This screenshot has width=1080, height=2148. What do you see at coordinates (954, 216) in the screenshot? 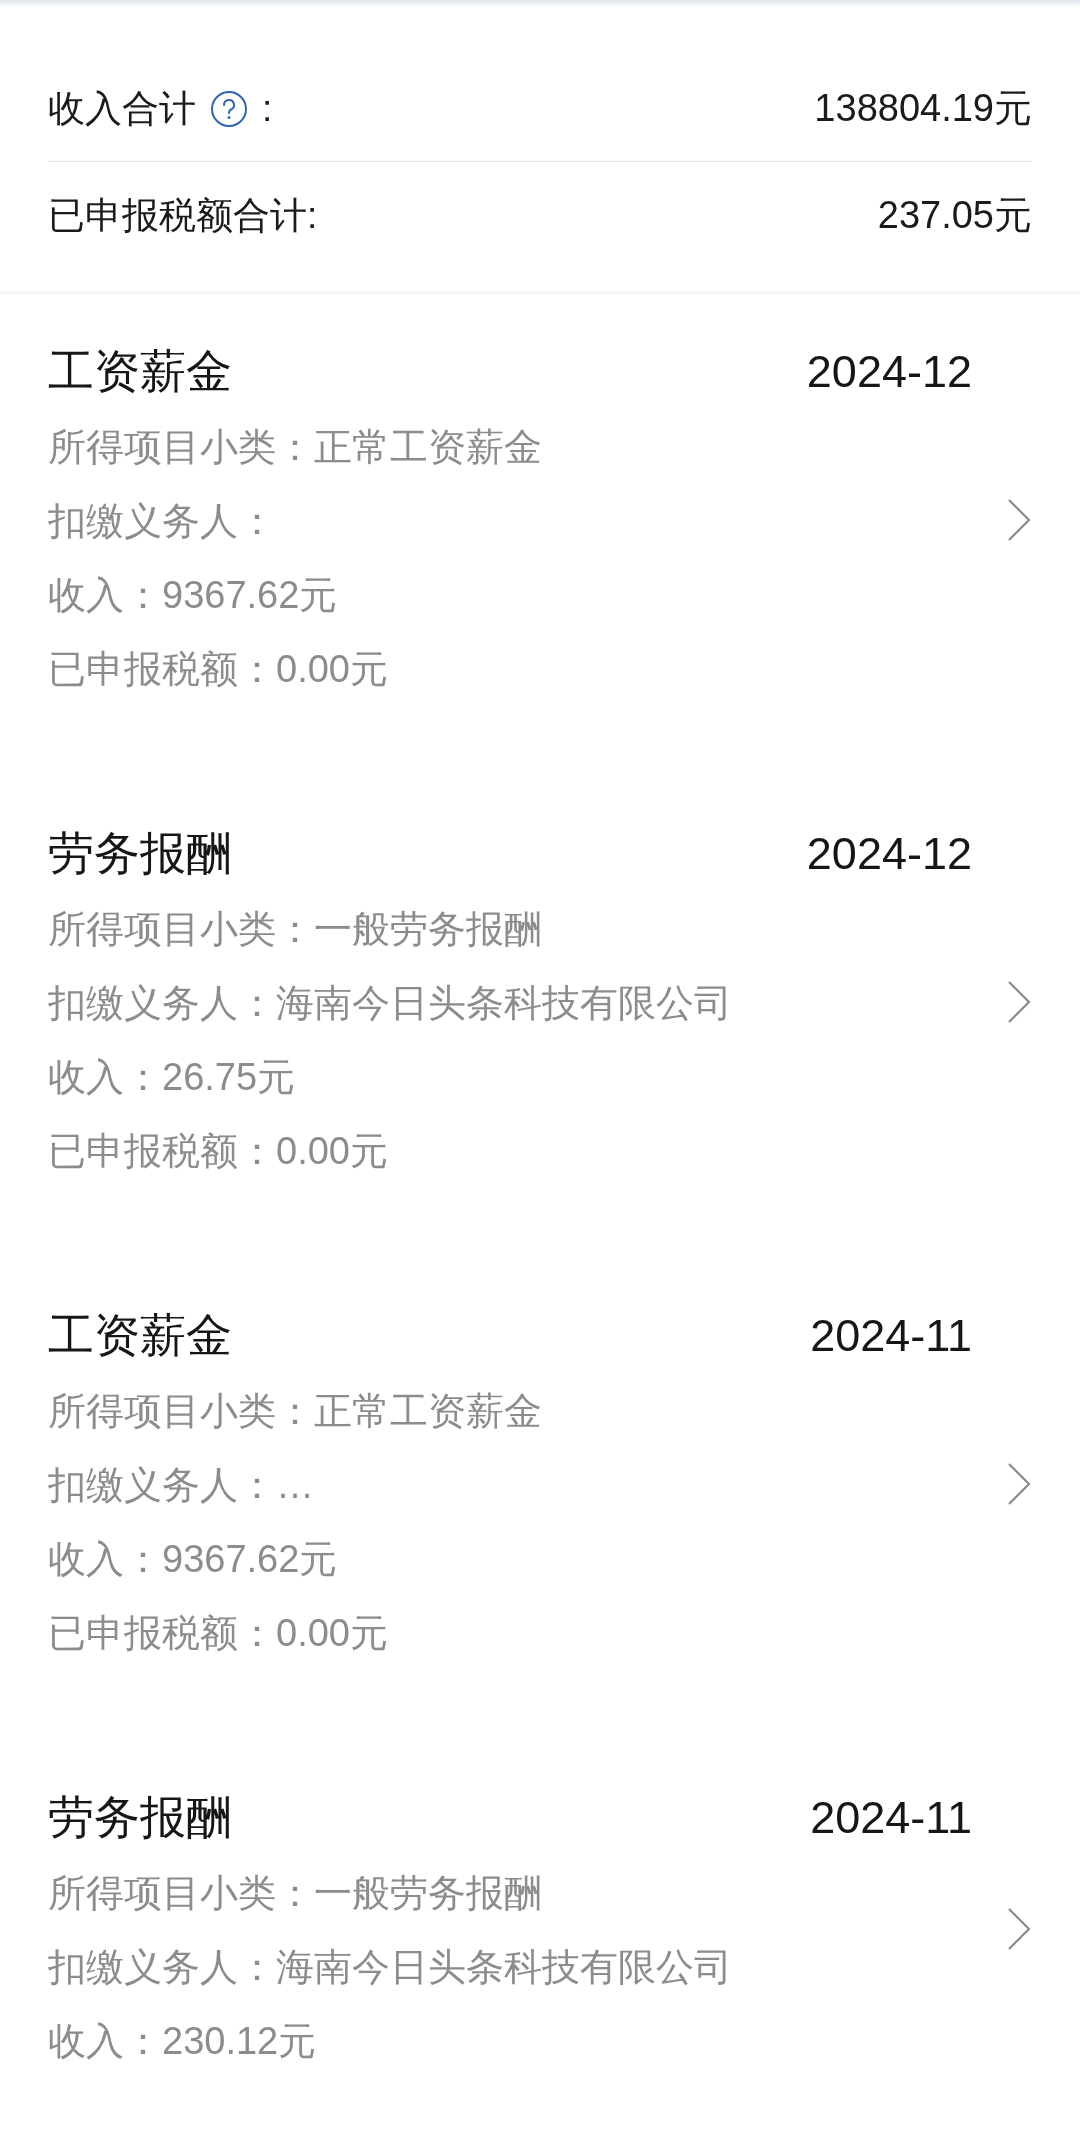
I see `tax-total-value: 237.05元` at bounding box center [954, 216].